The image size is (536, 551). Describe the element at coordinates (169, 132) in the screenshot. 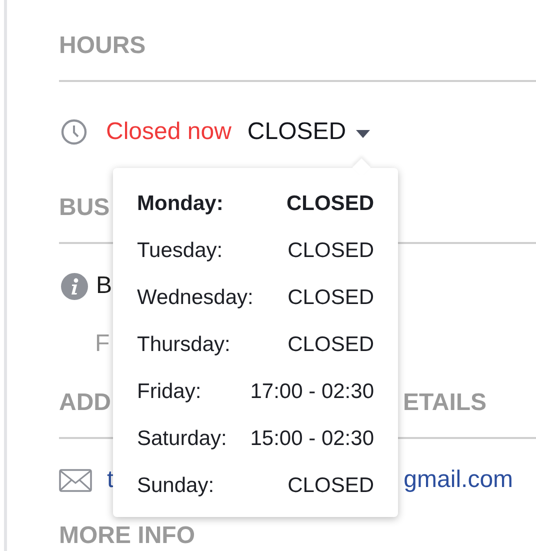

I see `status-text: Closed now` at that location.